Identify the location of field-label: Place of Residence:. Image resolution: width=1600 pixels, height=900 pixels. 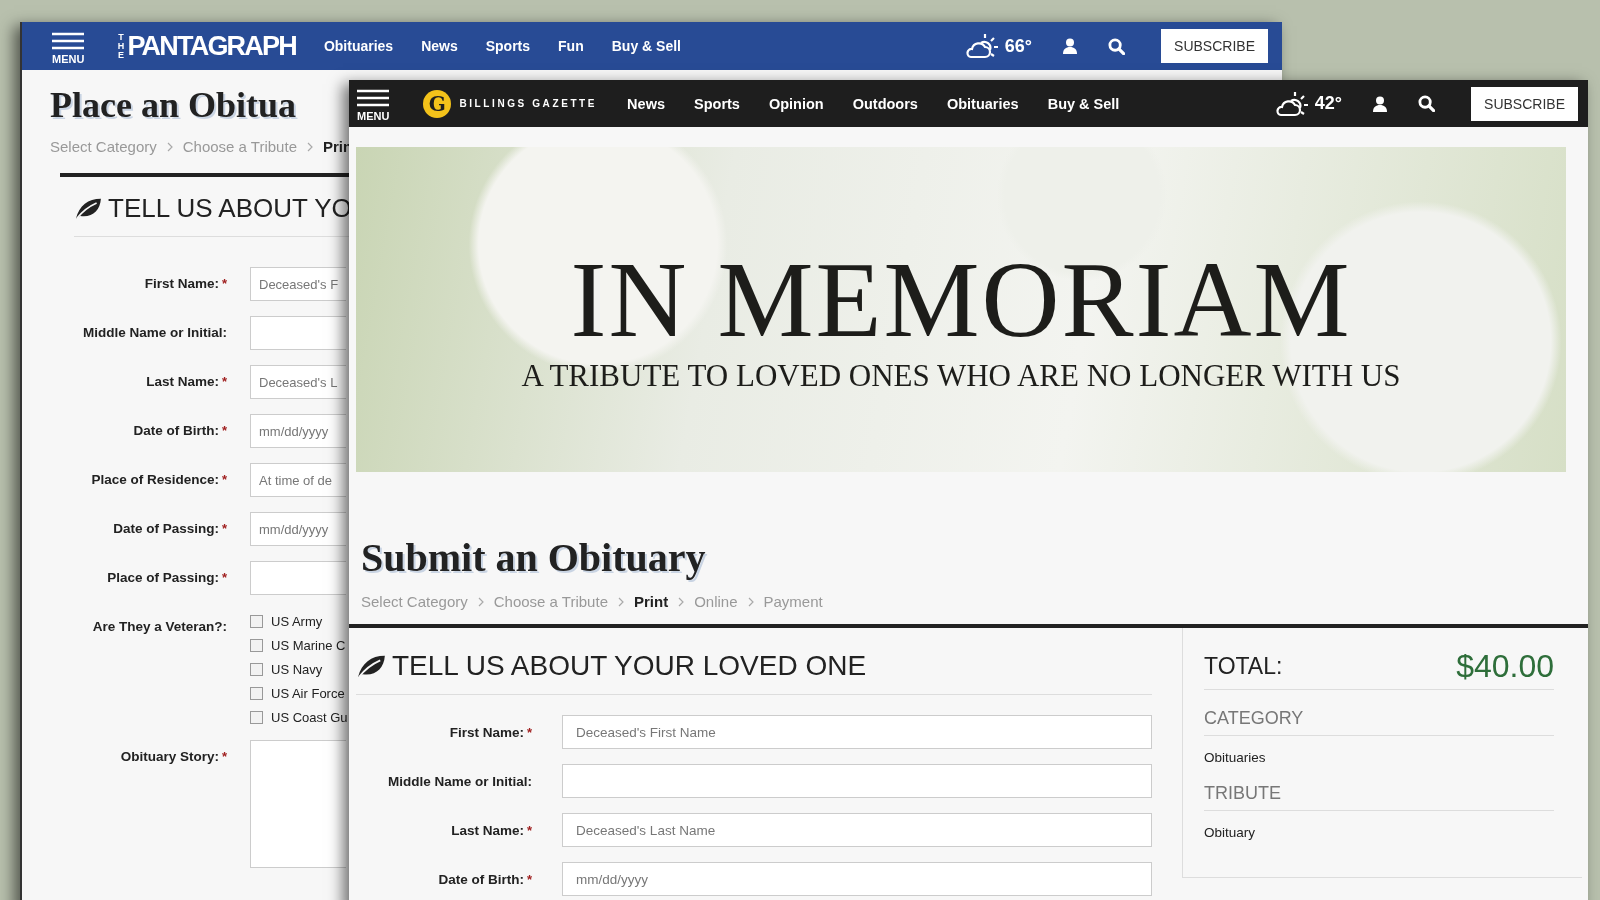
(155, 479).